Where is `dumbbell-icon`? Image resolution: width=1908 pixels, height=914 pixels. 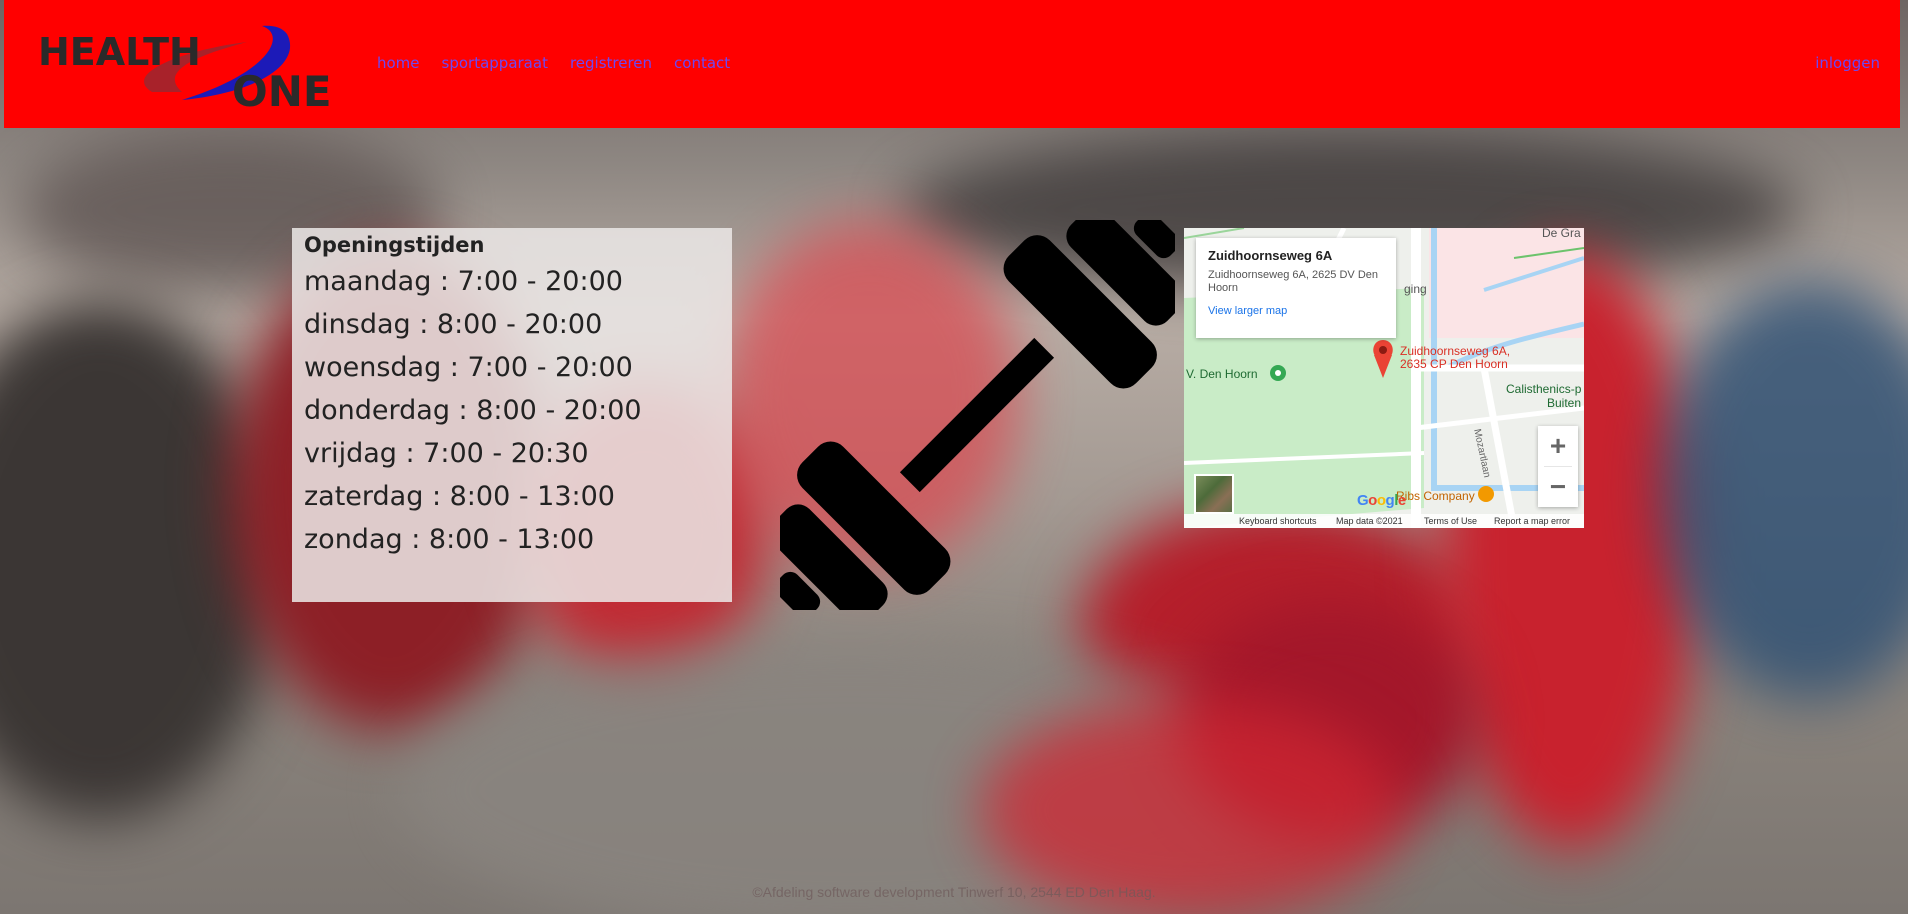 dumbbell-icon is located at coordinates (977, 415).